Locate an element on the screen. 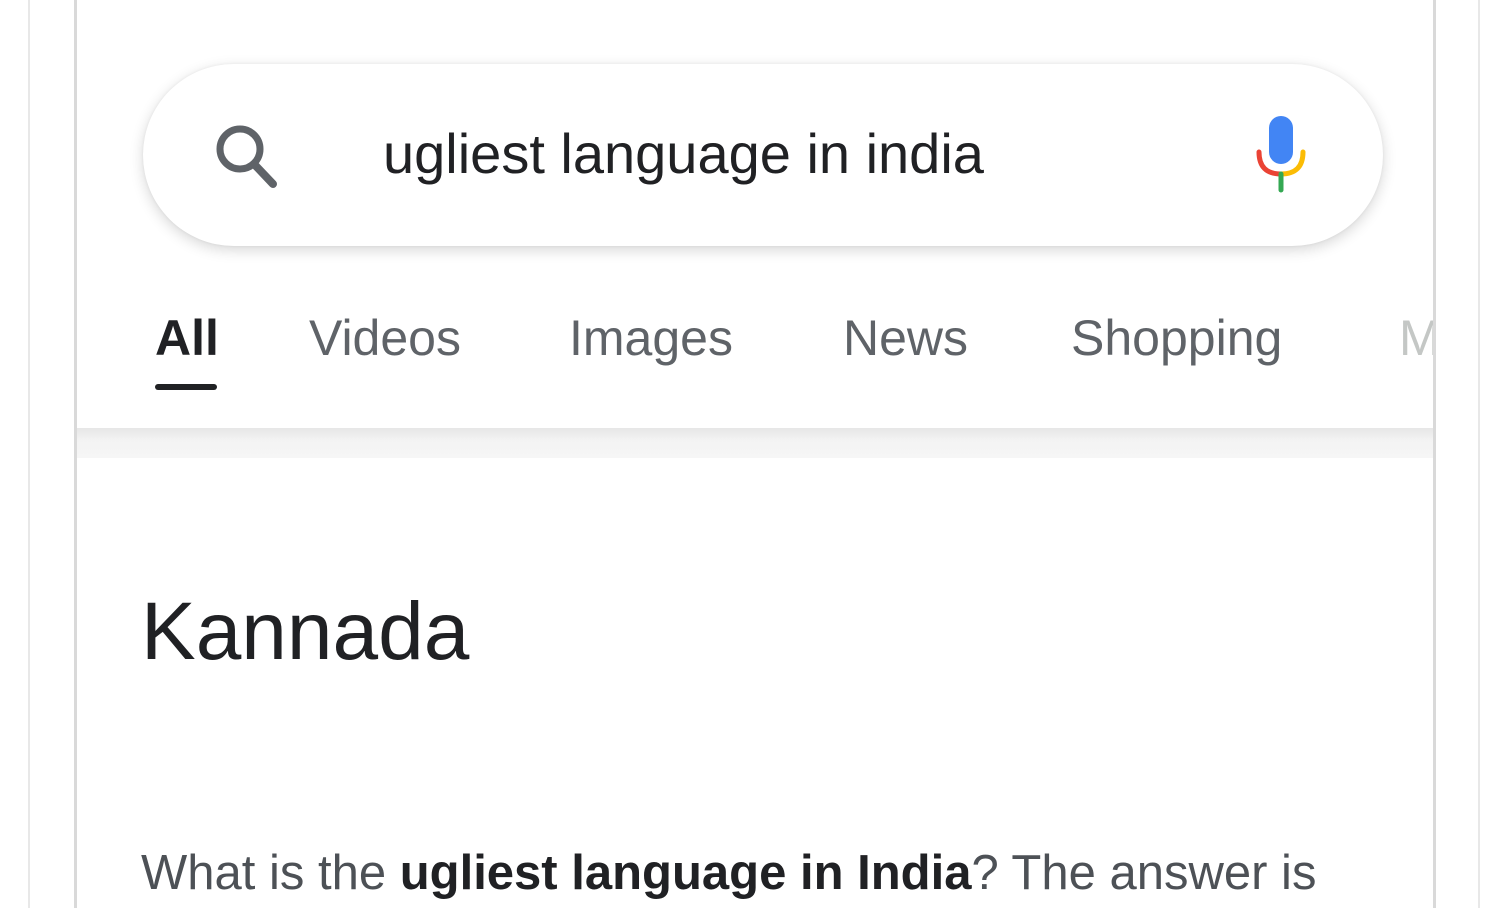 The width and height of the screenshot is (1498, 908). tab-images: Images is located at coordinates (651, 338).